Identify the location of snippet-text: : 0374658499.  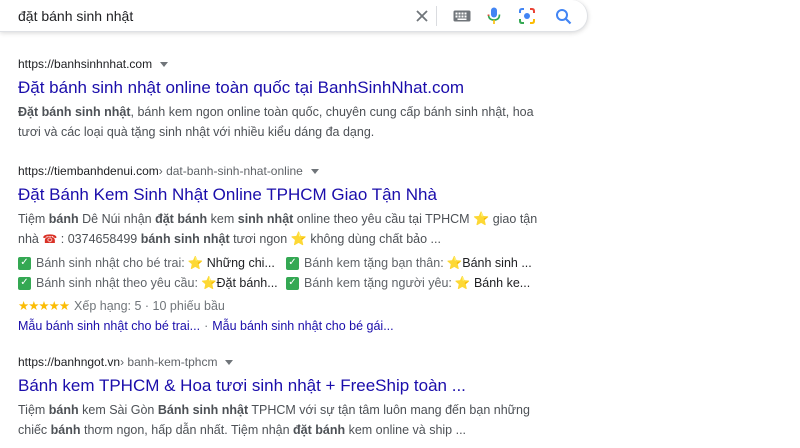
(99, 239).